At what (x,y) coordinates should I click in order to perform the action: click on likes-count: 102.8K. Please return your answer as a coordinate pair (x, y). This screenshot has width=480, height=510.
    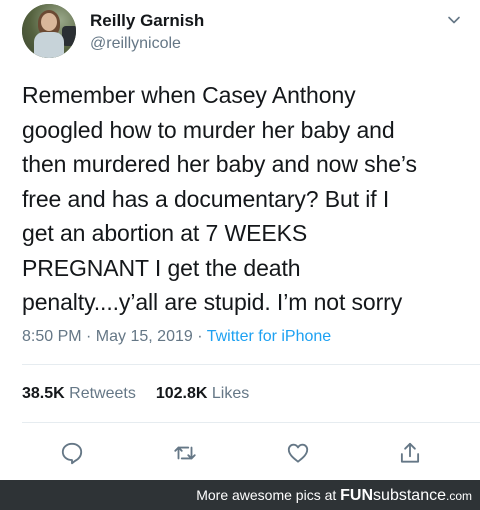
    Looking at the image, I should click on (181, 393).